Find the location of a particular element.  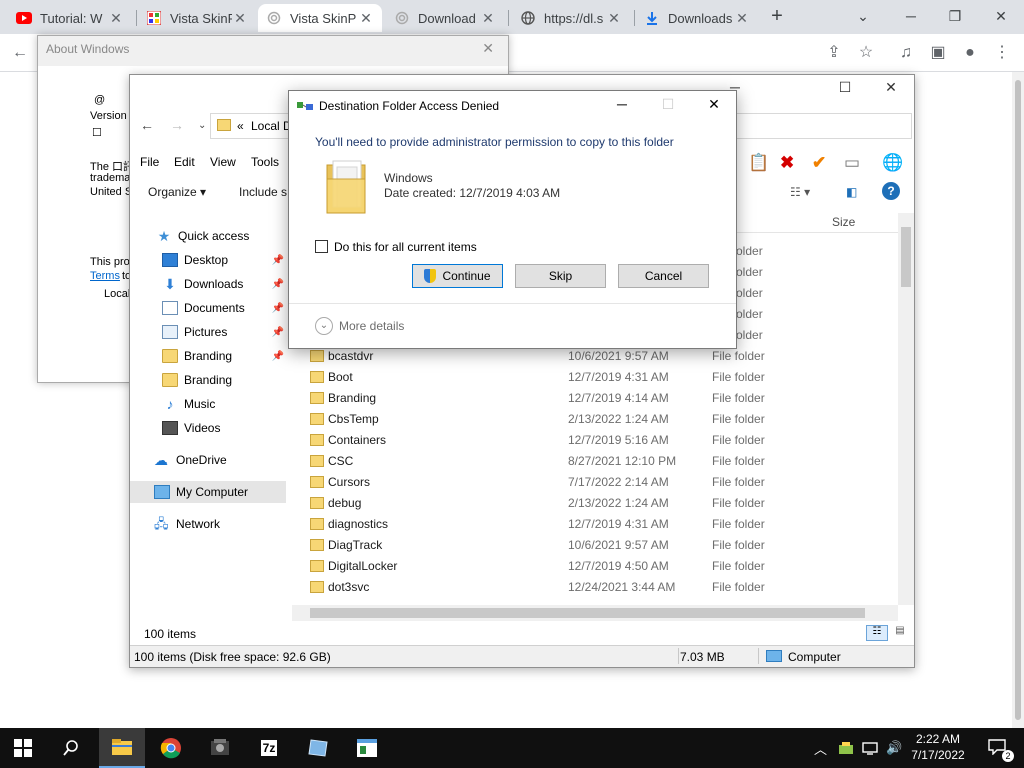

clipboard-icon: 📋 is located at coordinates (758, 163).